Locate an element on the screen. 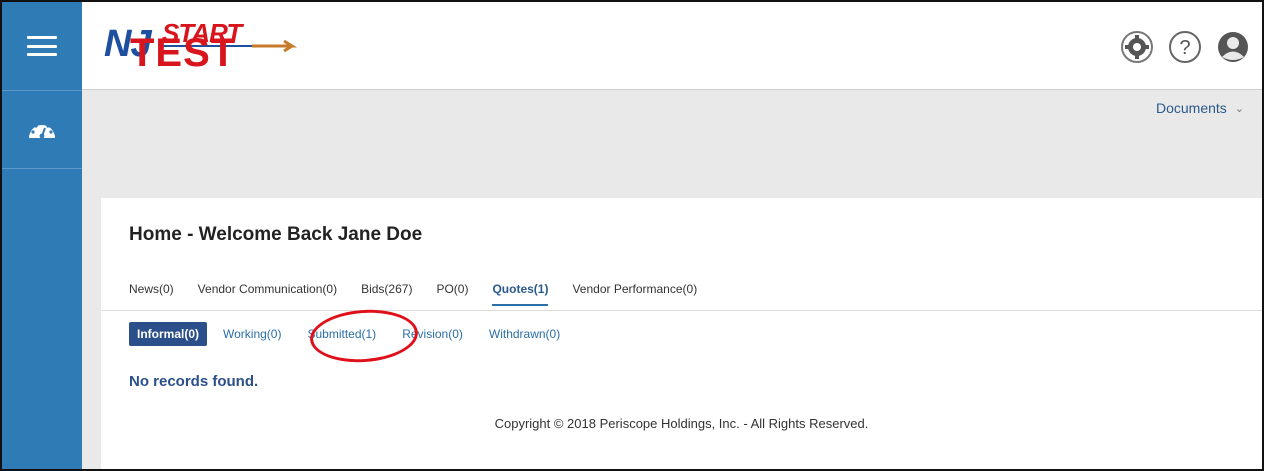  tab-vendor-communication: Vendor Communication(0) is located at coordinates (267, 294).